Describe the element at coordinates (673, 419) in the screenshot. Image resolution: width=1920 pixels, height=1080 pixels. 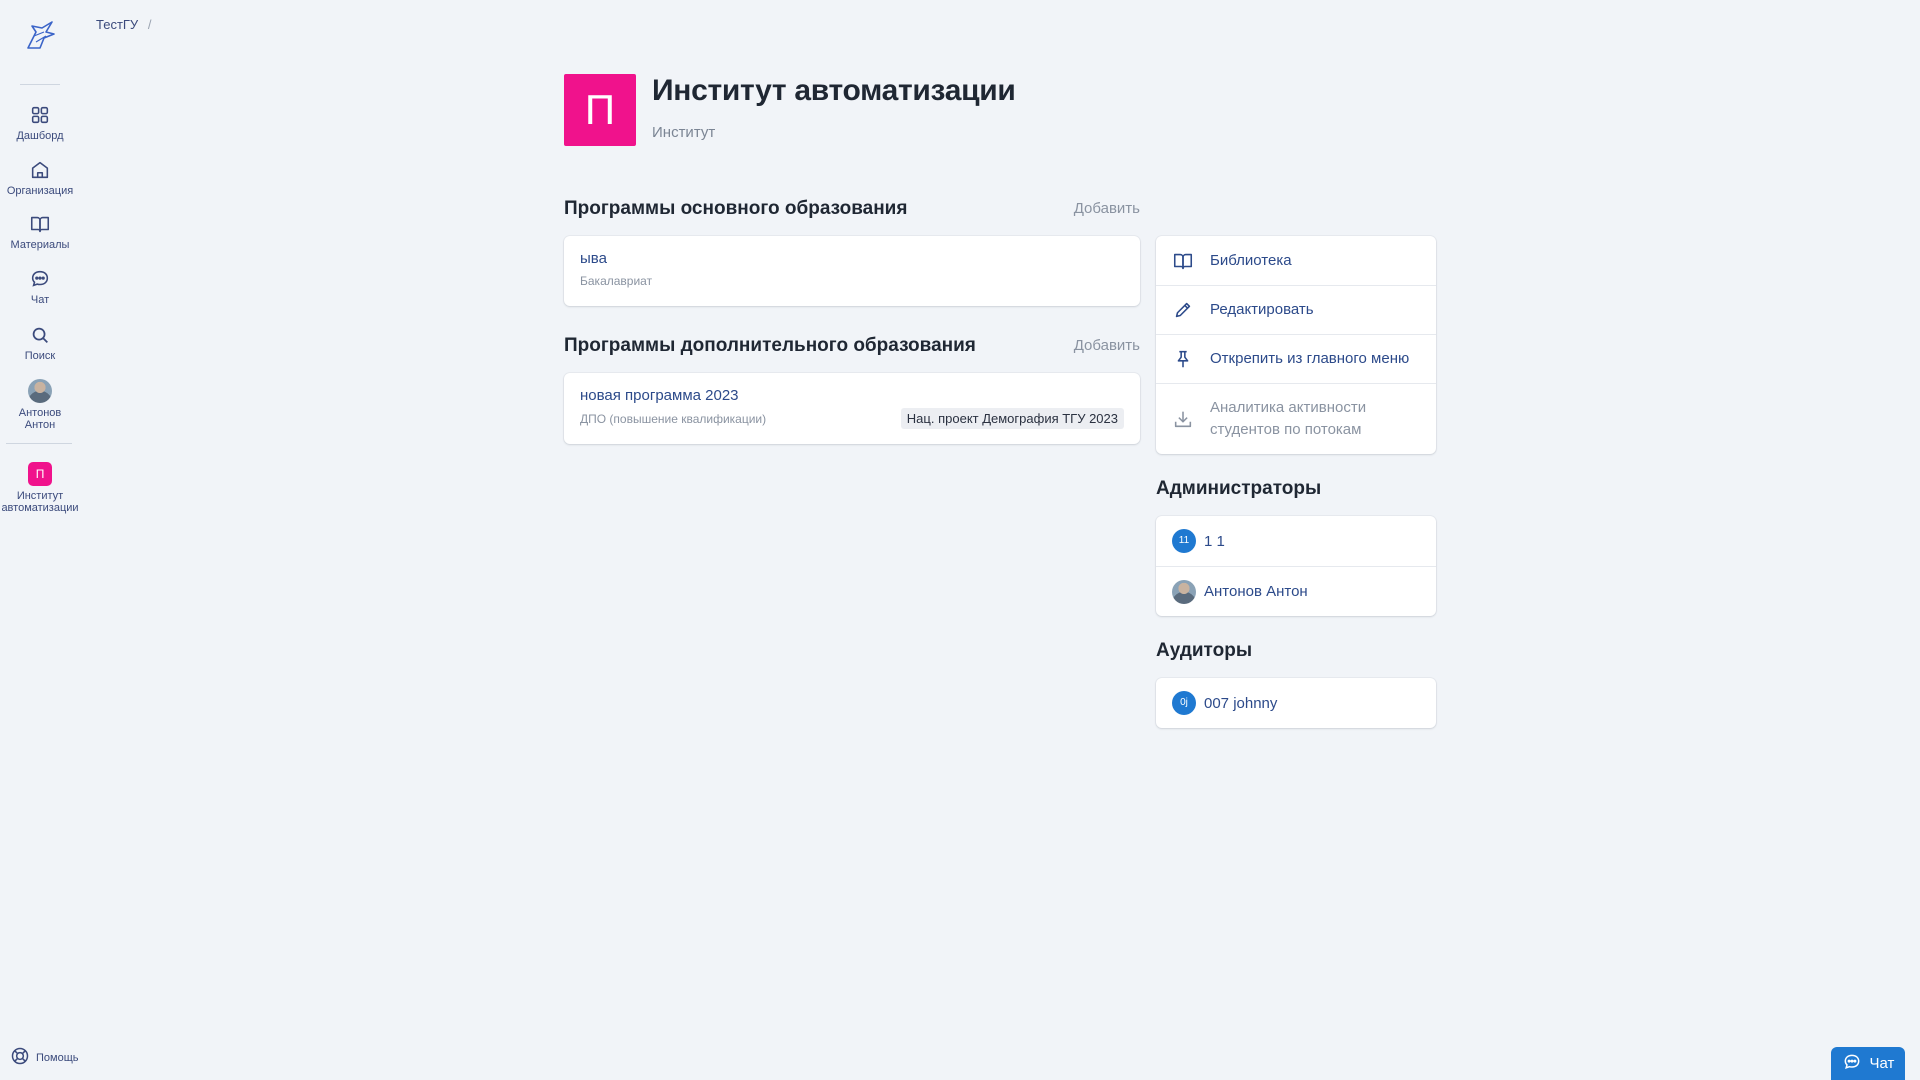
I see `program-type: ДПО (повышение квалификации)` at that location.